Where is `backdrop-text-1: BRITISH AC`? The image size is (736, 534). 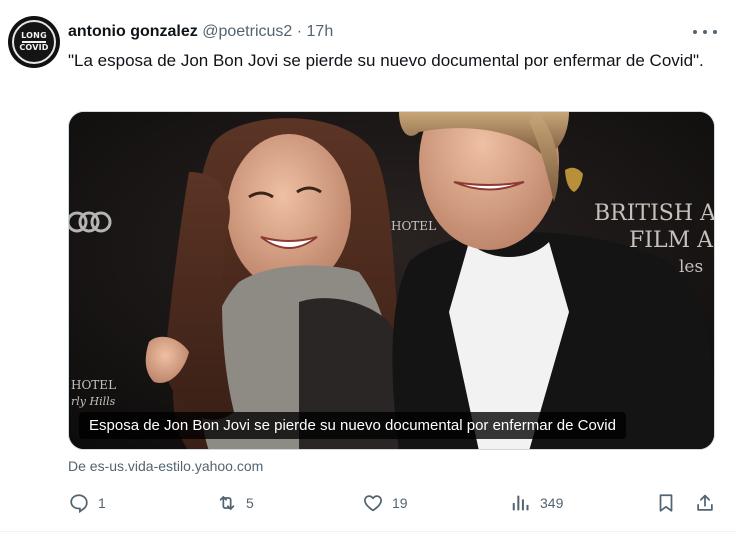 backdrop-text-1: BRITISH AC is located at coordinates (654, 213).